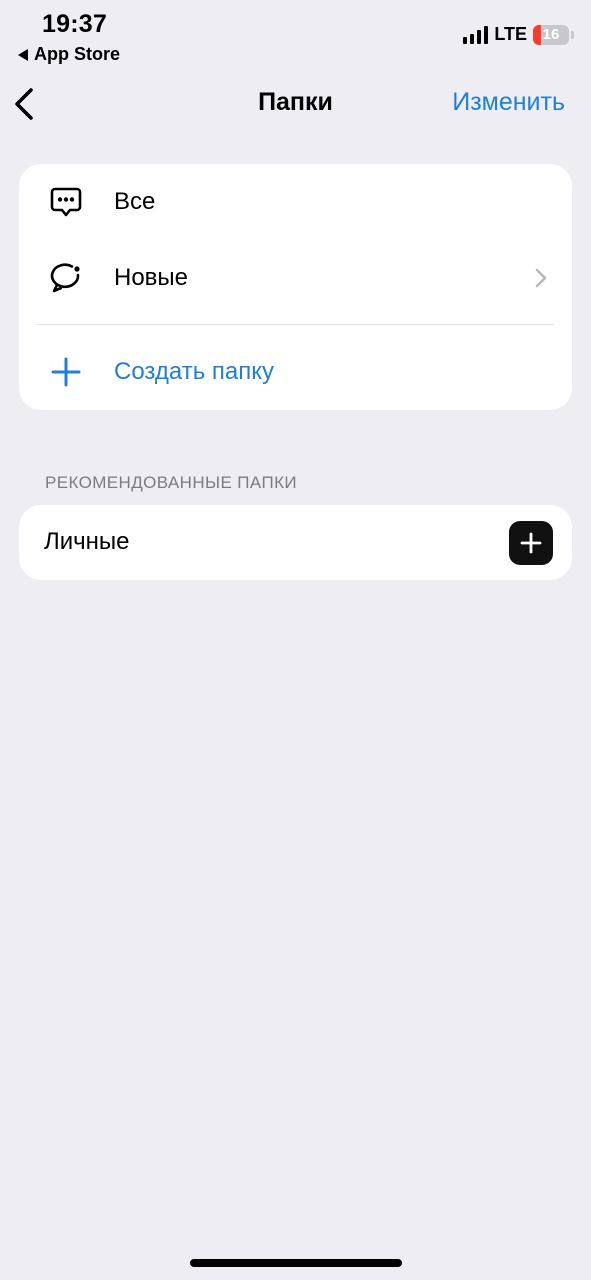 This screenshot has width=591, height=1280. What do you see at coordinates (572, 34) in the screenshot?
I see `battery-nub` at bounding box center [572, 34].